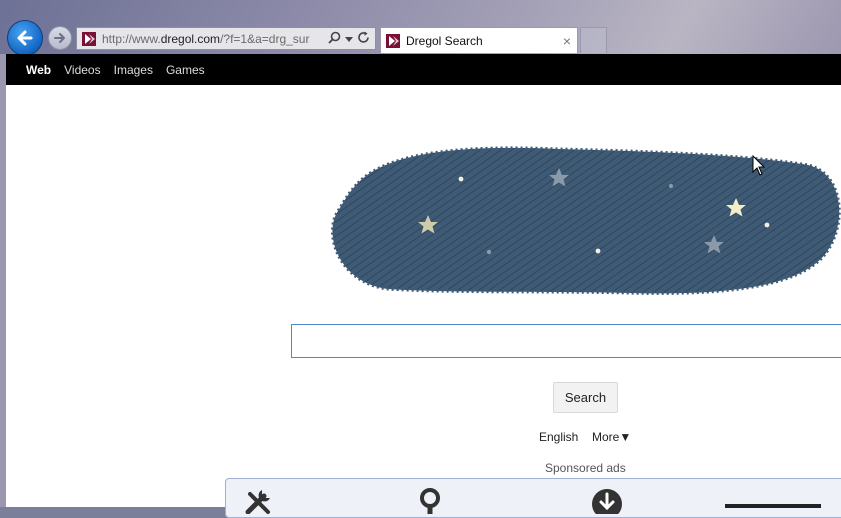 This screenshot has height=518, width=841. I want to click on ad-link-bar, so click(773, 506).